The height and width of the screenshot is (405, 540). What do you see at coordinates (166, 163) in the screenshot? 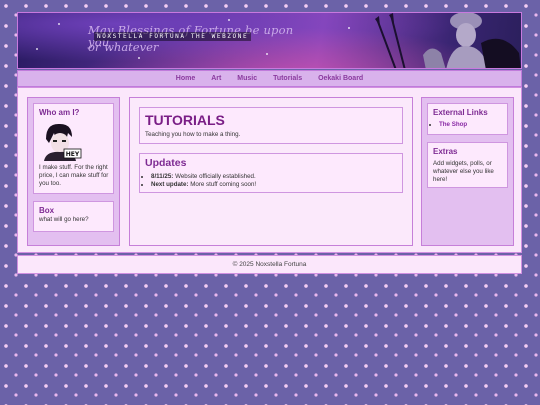
I see `updates-title: Updates` at bounding box center [166, 163].